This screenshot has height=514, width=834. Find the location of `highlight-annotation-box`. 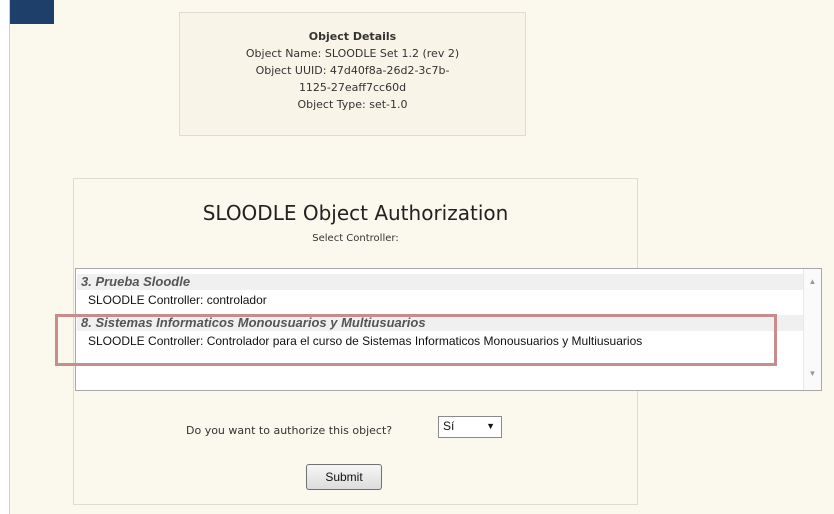

highlight-annotation-box is located at coordinates (416, 340).